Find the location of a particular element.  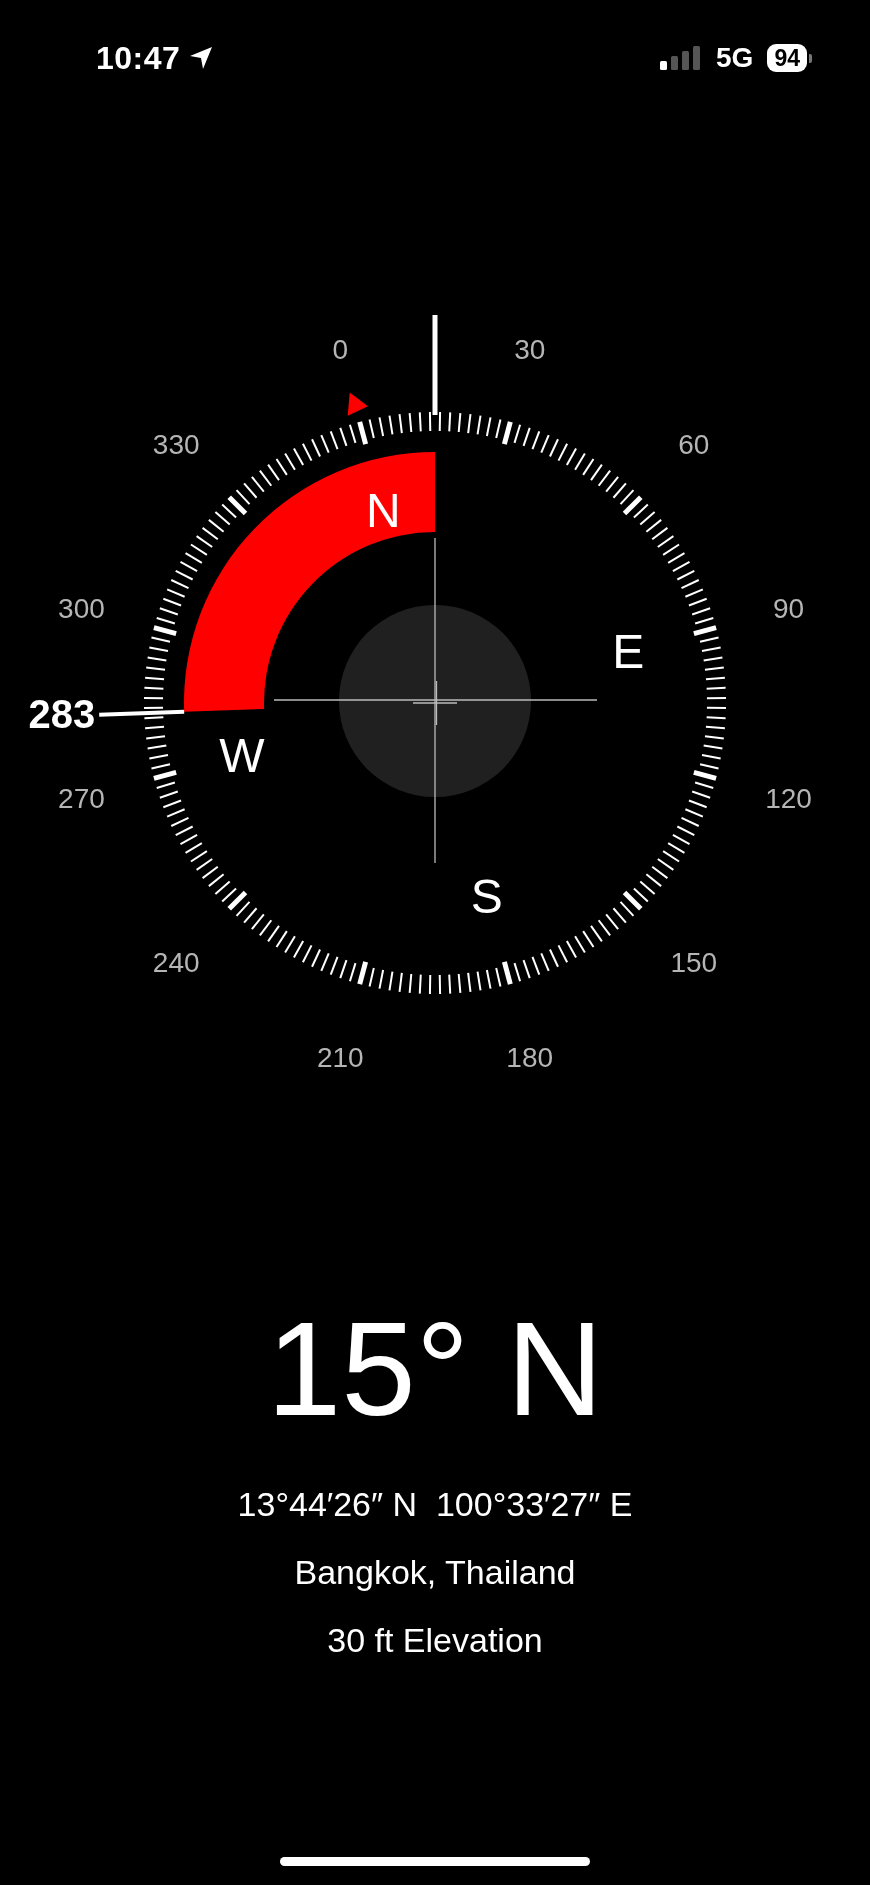

degree-label: 60 is located at coordinates (694, 445).